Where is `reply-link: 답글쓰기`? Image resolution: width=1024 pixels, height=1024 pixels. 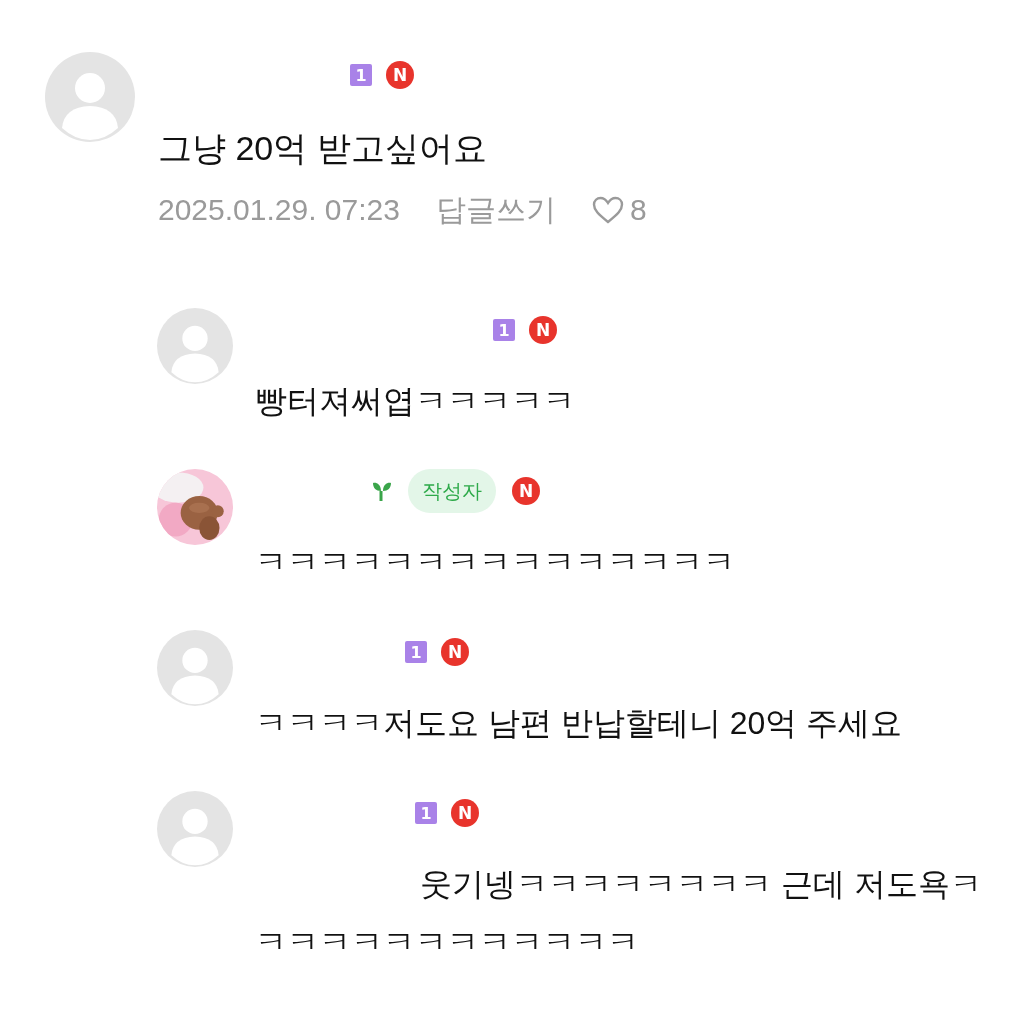
reply-link: 답글쓰기 is located at coordinates (495, 210).